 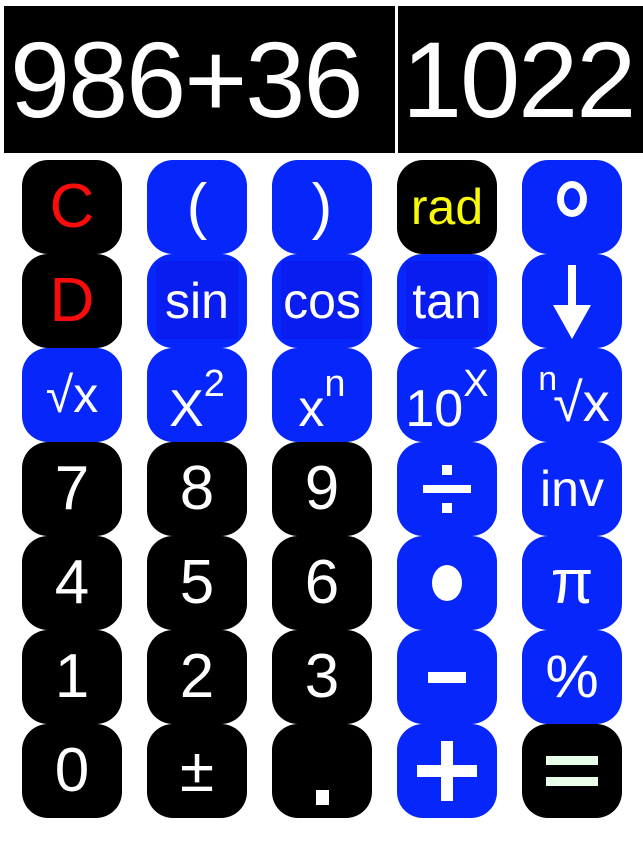 I want to click on key-plus, so click(x=447, y=771).